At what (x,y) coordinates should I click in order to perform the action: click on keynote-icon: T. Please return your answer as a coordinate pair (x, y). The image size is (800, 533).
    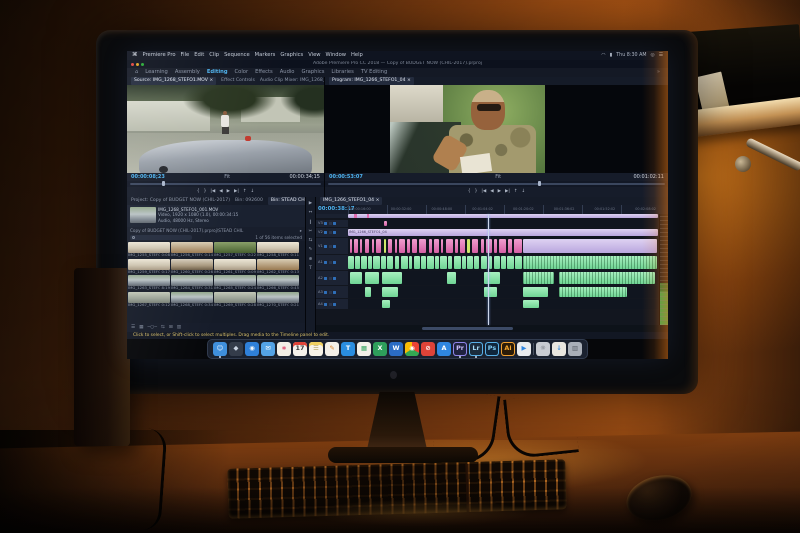
    Looking at the image, I should click on (348, 349).